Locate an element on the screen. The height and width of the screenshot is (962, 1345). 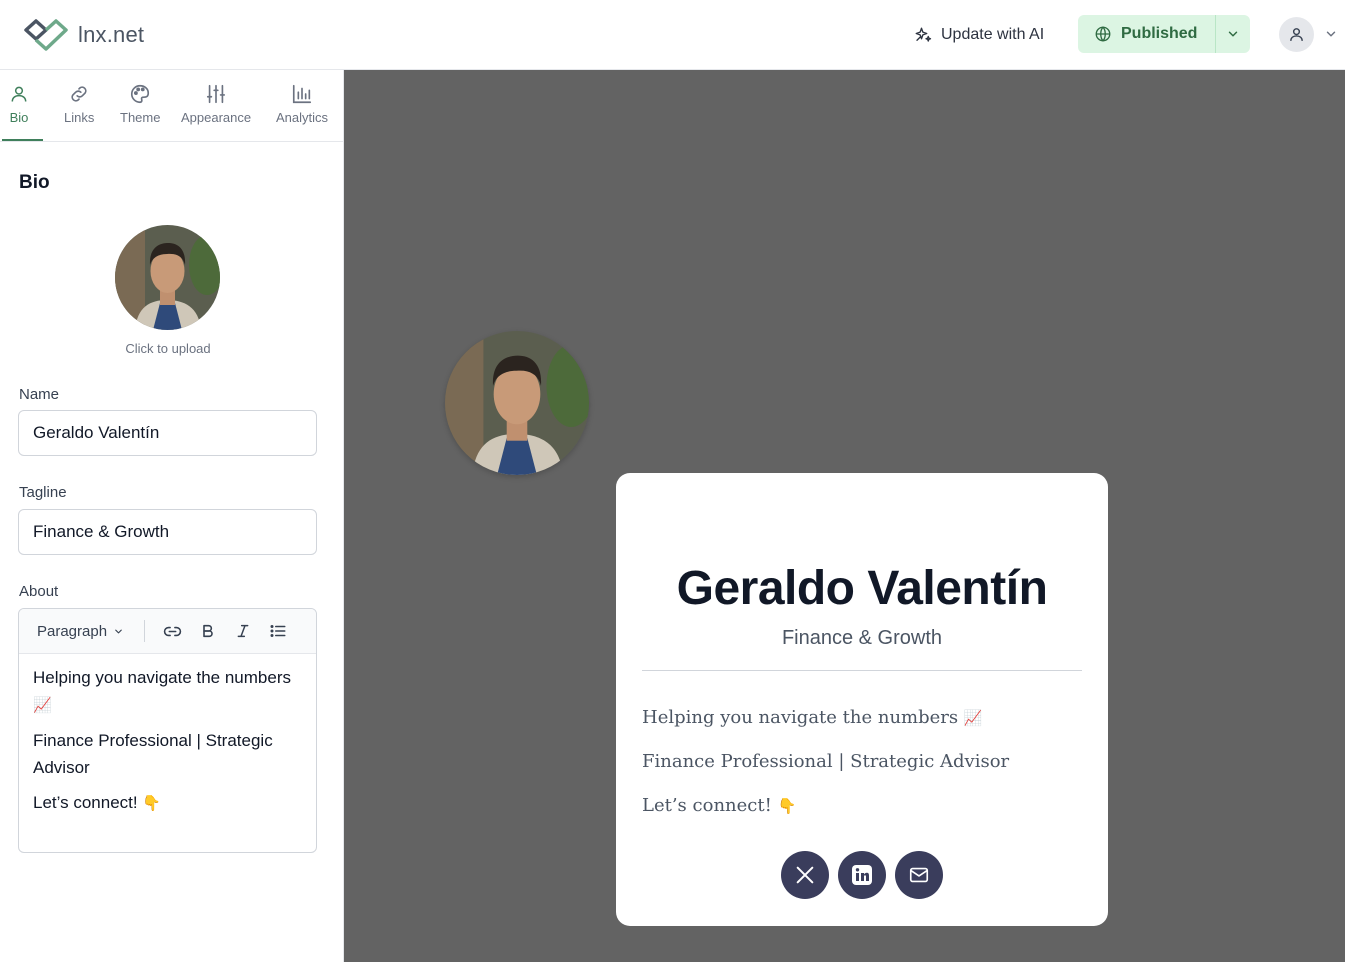
publish-options-button is located at coordinates (1233, 34).